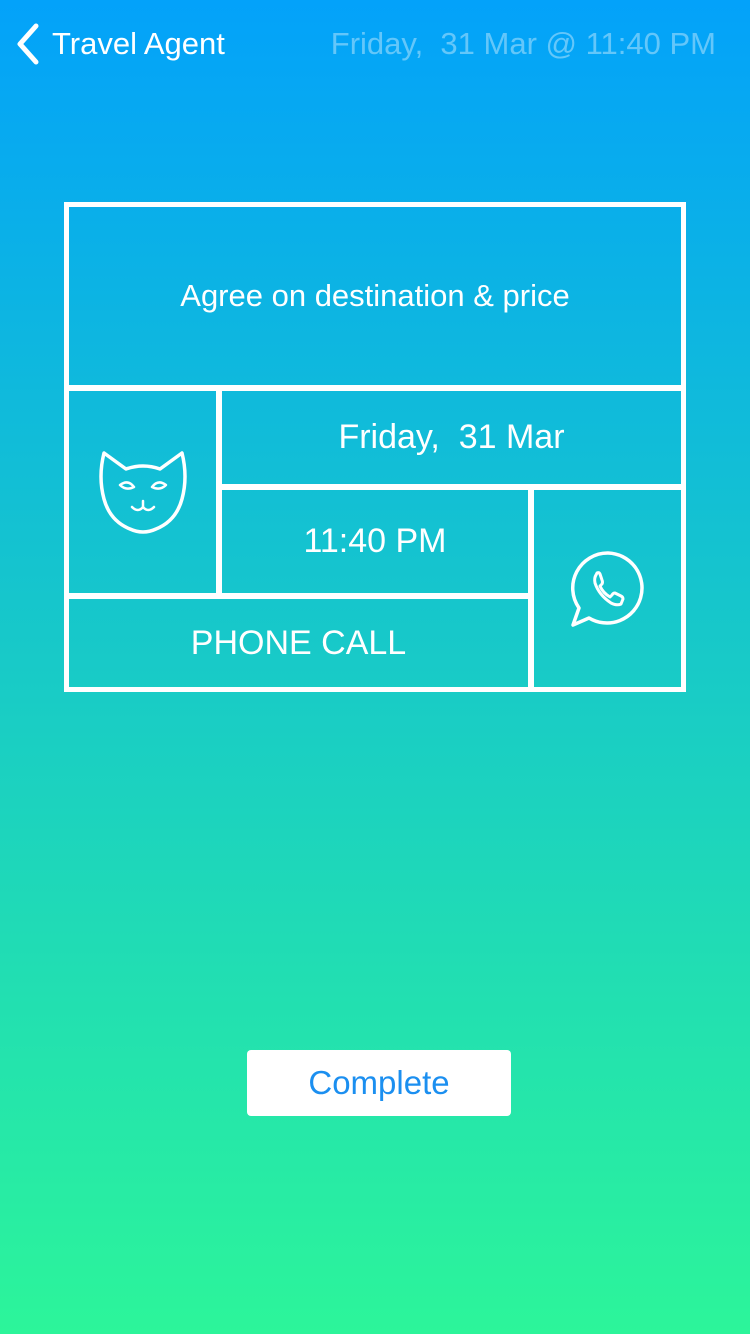 The height and width of the screenshot is (1334, 750). What do you see at coordinates (379, 1083) in the screenshot?
I see `complete-button: Complete` at bounding box center [379, 1083].